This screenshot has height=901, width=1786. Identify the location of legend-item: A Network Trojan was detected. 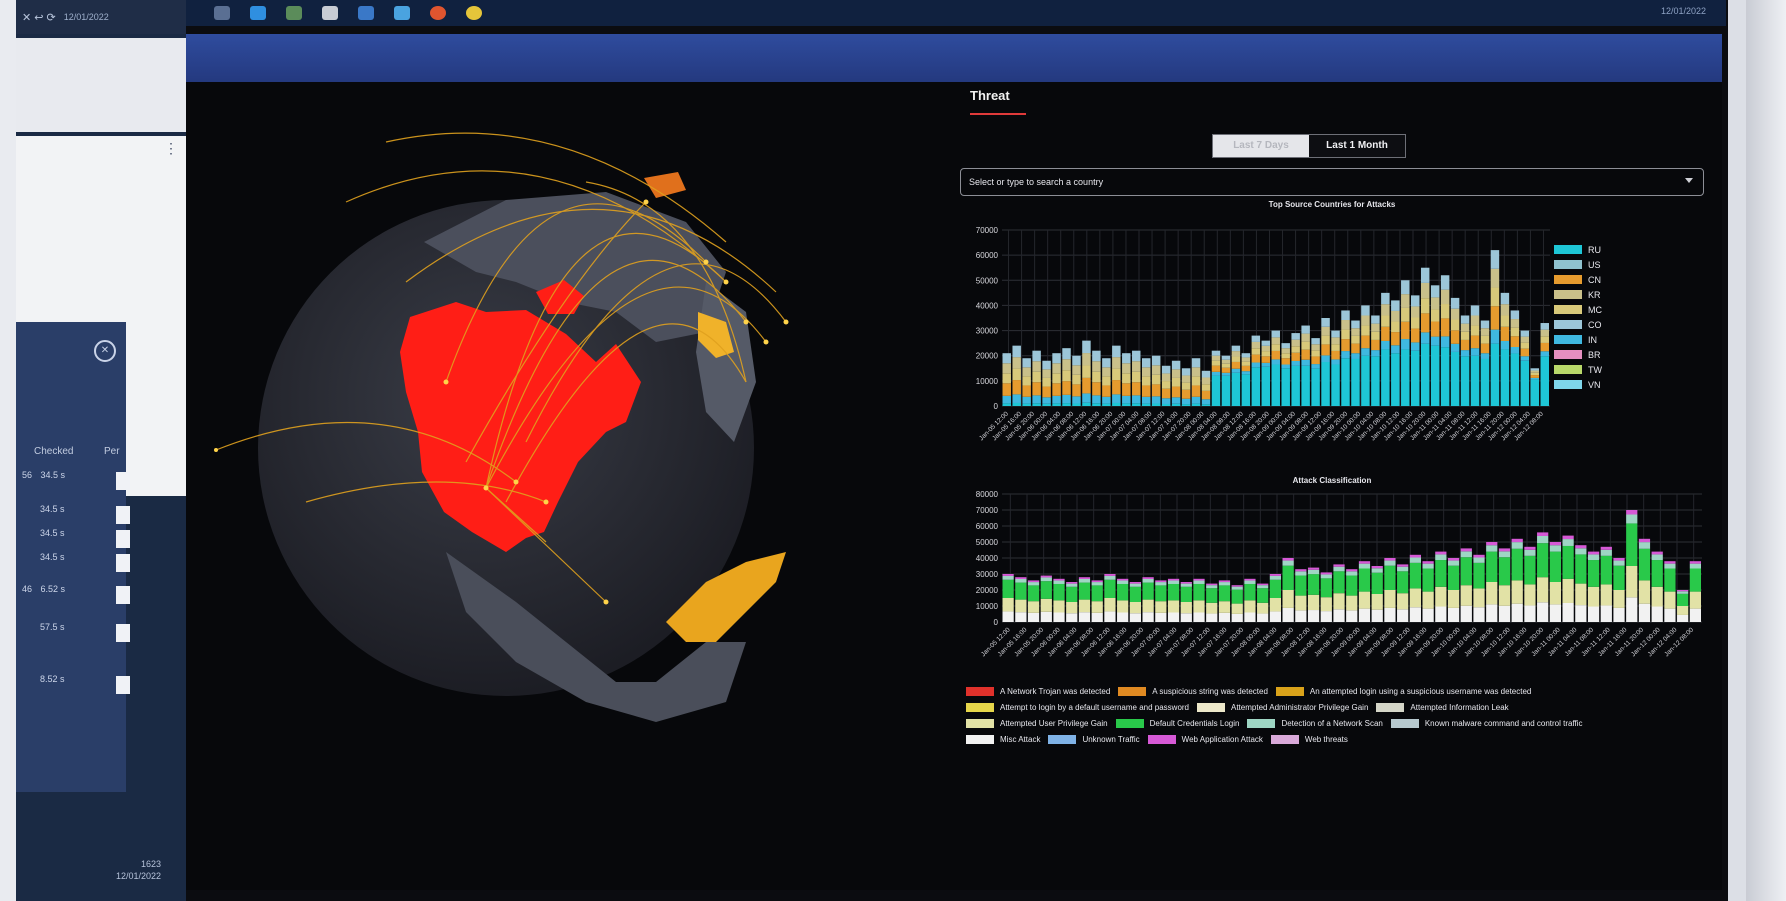
(1038, 691).